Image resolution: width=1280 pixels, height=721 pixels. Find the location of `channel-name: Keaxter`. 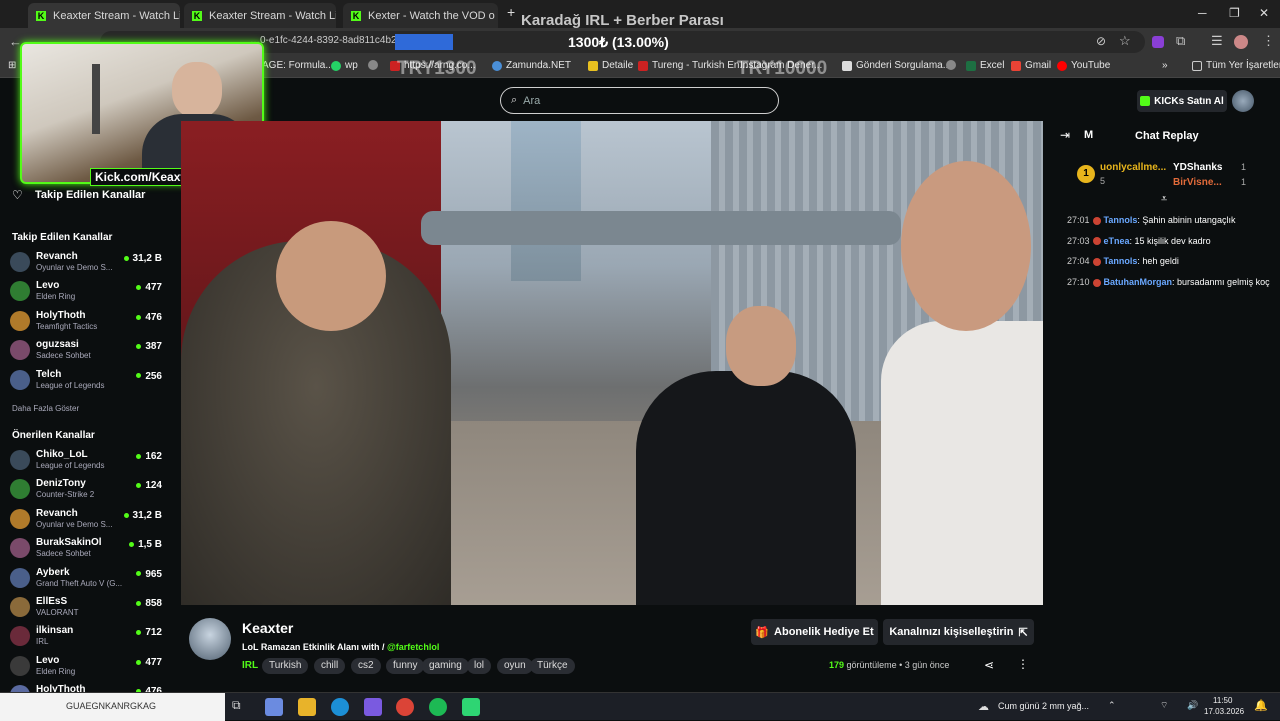

channel-name: Keaxter is located at coordinates (267, 628).